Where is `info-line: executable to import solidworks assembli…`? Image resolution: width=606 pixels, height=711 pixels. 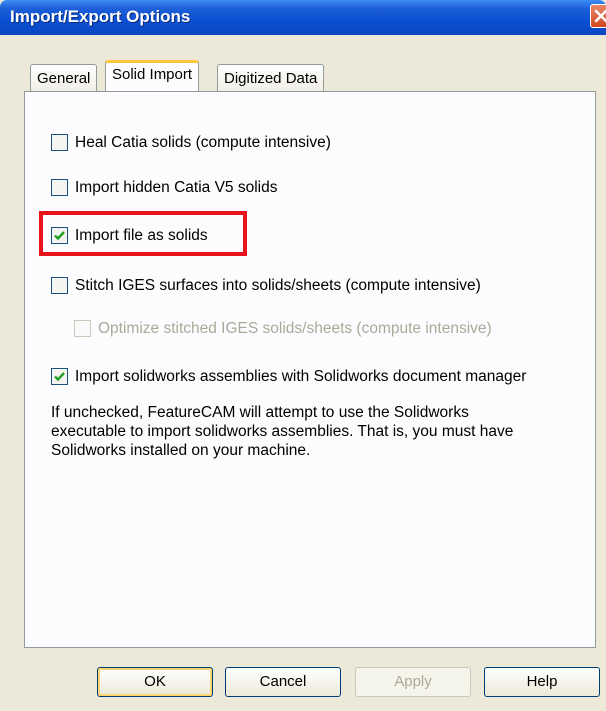 info-line: executable to import solidworks assembli… is located at coordinates (282, 431).